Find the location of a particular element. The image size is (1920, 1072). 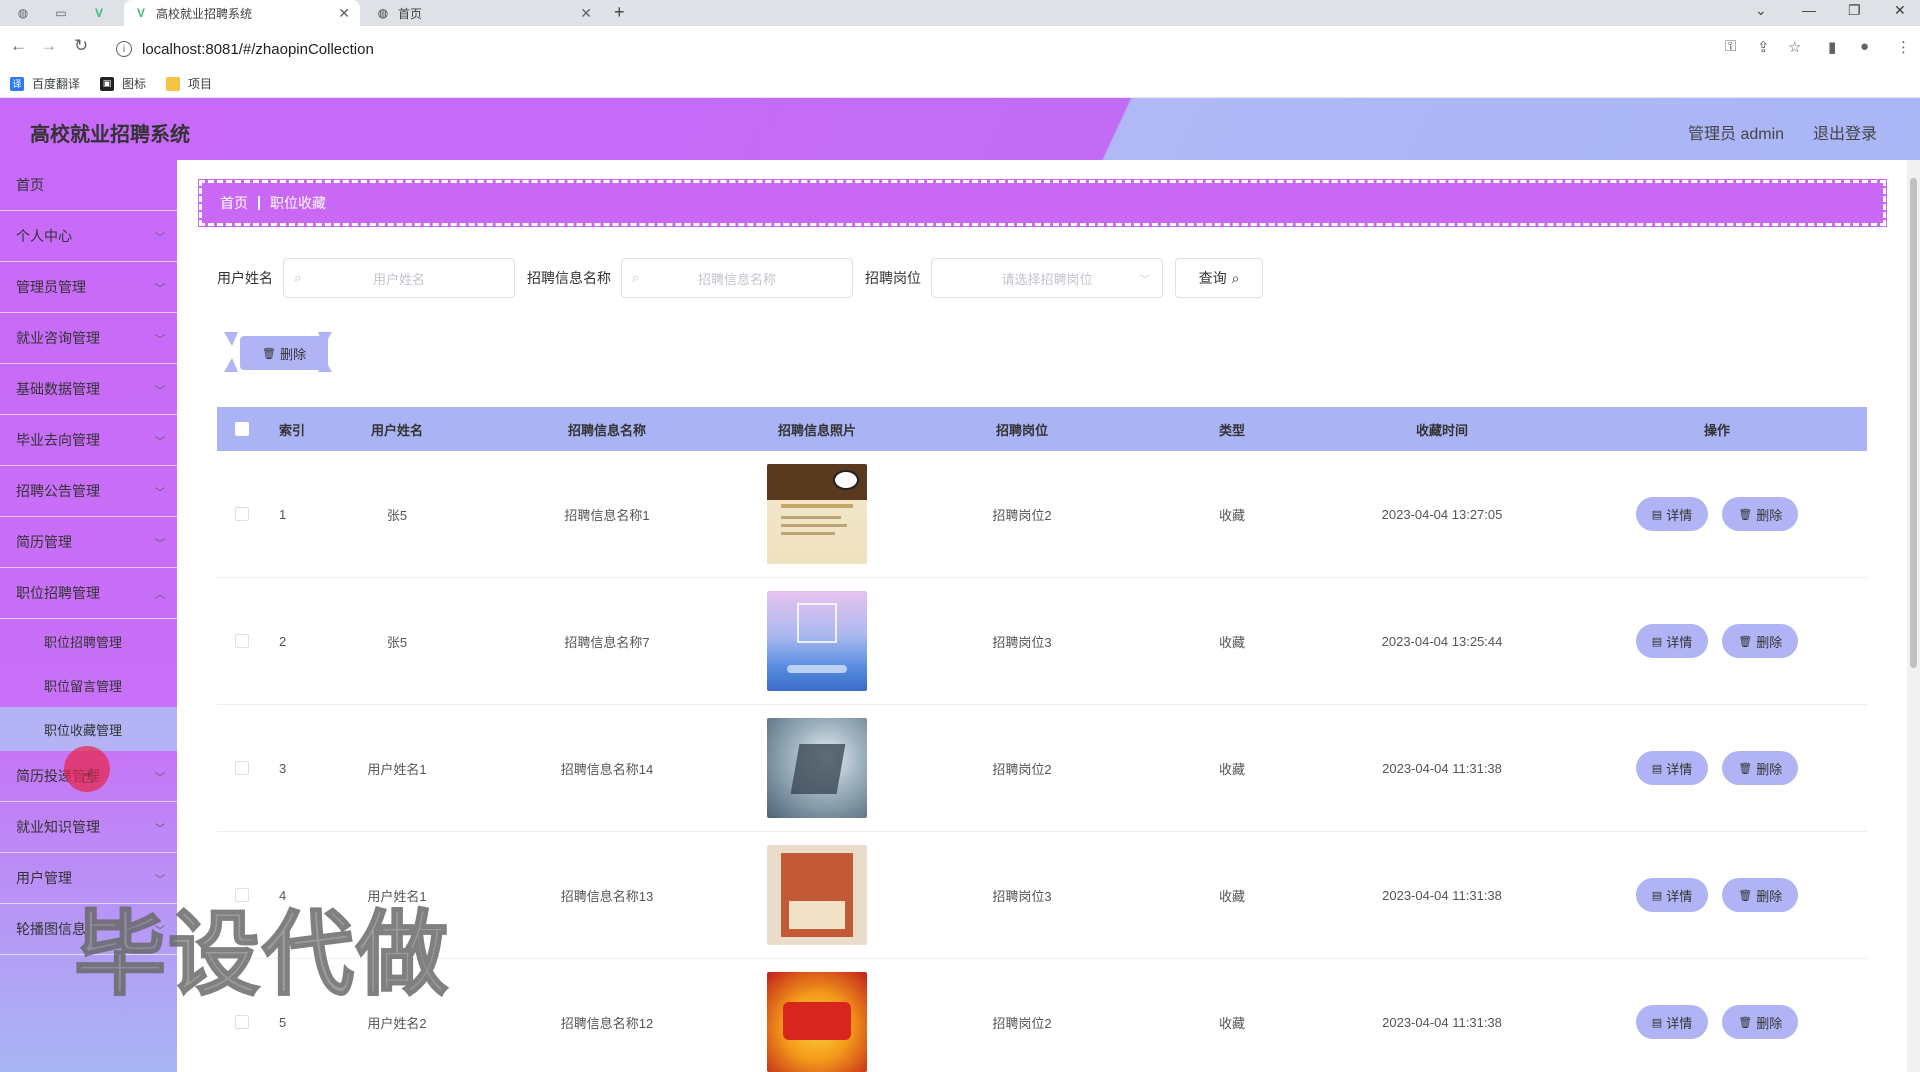

cell-username: 张5 is located at coordinates (397, 515).